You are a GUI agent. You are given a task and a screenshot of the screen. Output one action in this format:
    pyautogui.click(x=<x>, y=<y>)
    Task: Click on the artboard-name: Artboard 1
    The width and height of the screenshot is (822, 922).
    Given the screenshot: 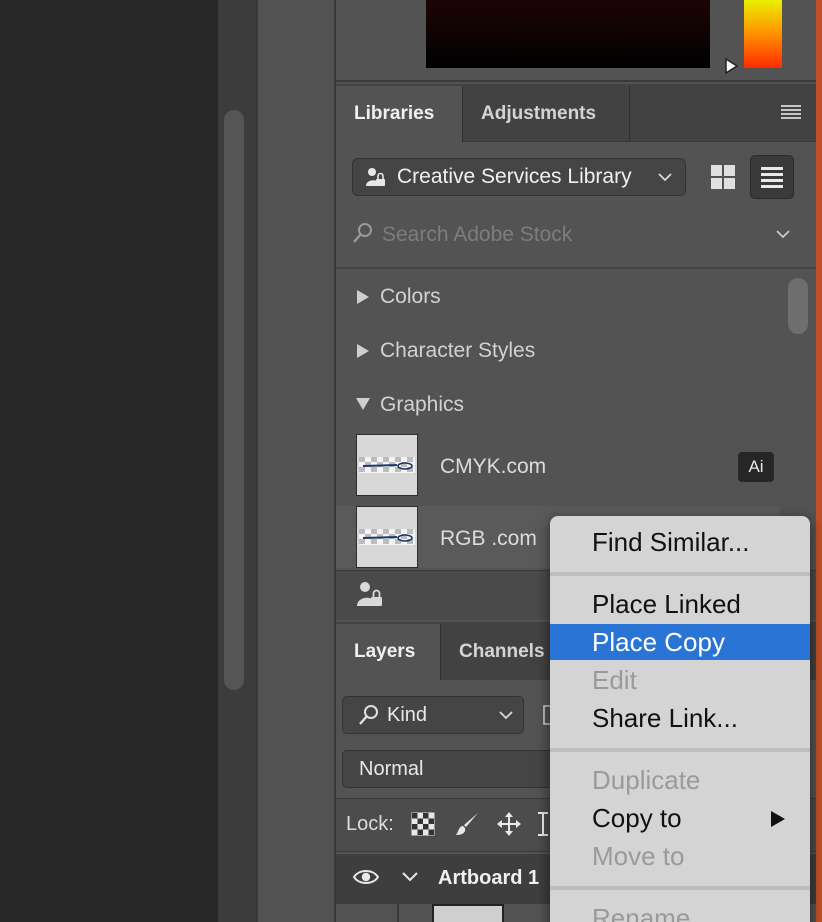 What is the action you would take?
    pyautogui.click(x=488, y=878)
    